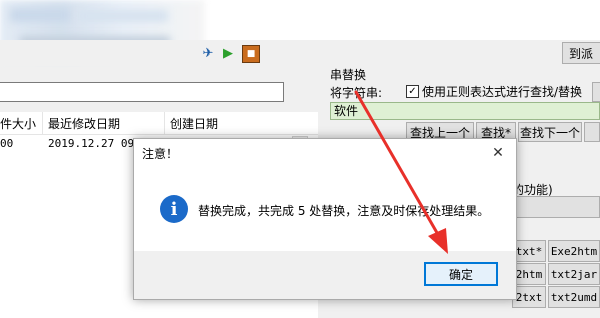 Image resolution: width=600 pixels, height=318 pixels. What do you see at coordinates (581, 53) in the screenshot?
I see `top-right-button: 到派` at bounding box center [581, 53].